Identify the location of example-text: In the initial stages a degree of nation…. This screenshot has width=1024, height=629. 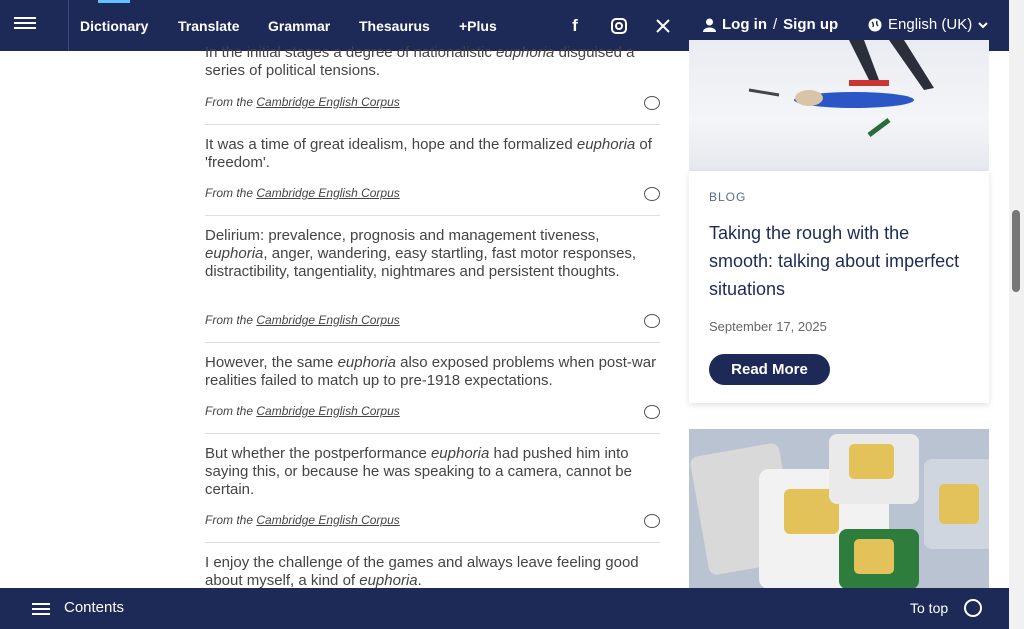
(351, 52).